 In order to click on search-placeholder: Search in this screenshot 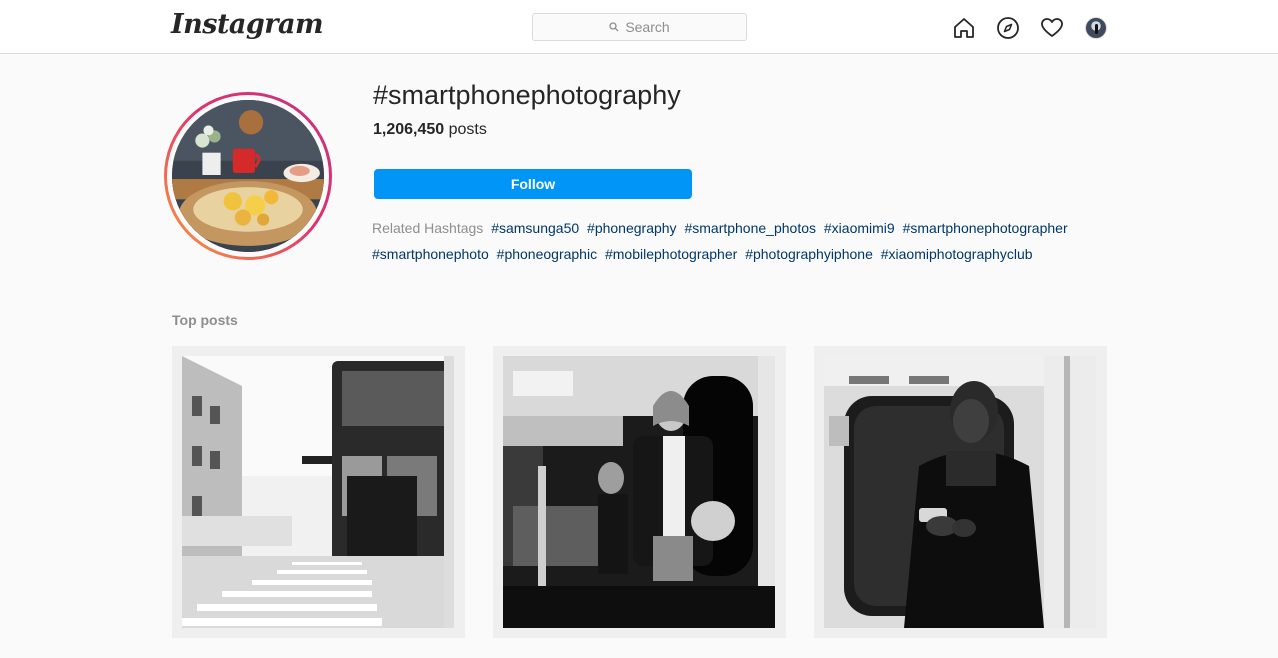, I will do `click(647, 27)`.